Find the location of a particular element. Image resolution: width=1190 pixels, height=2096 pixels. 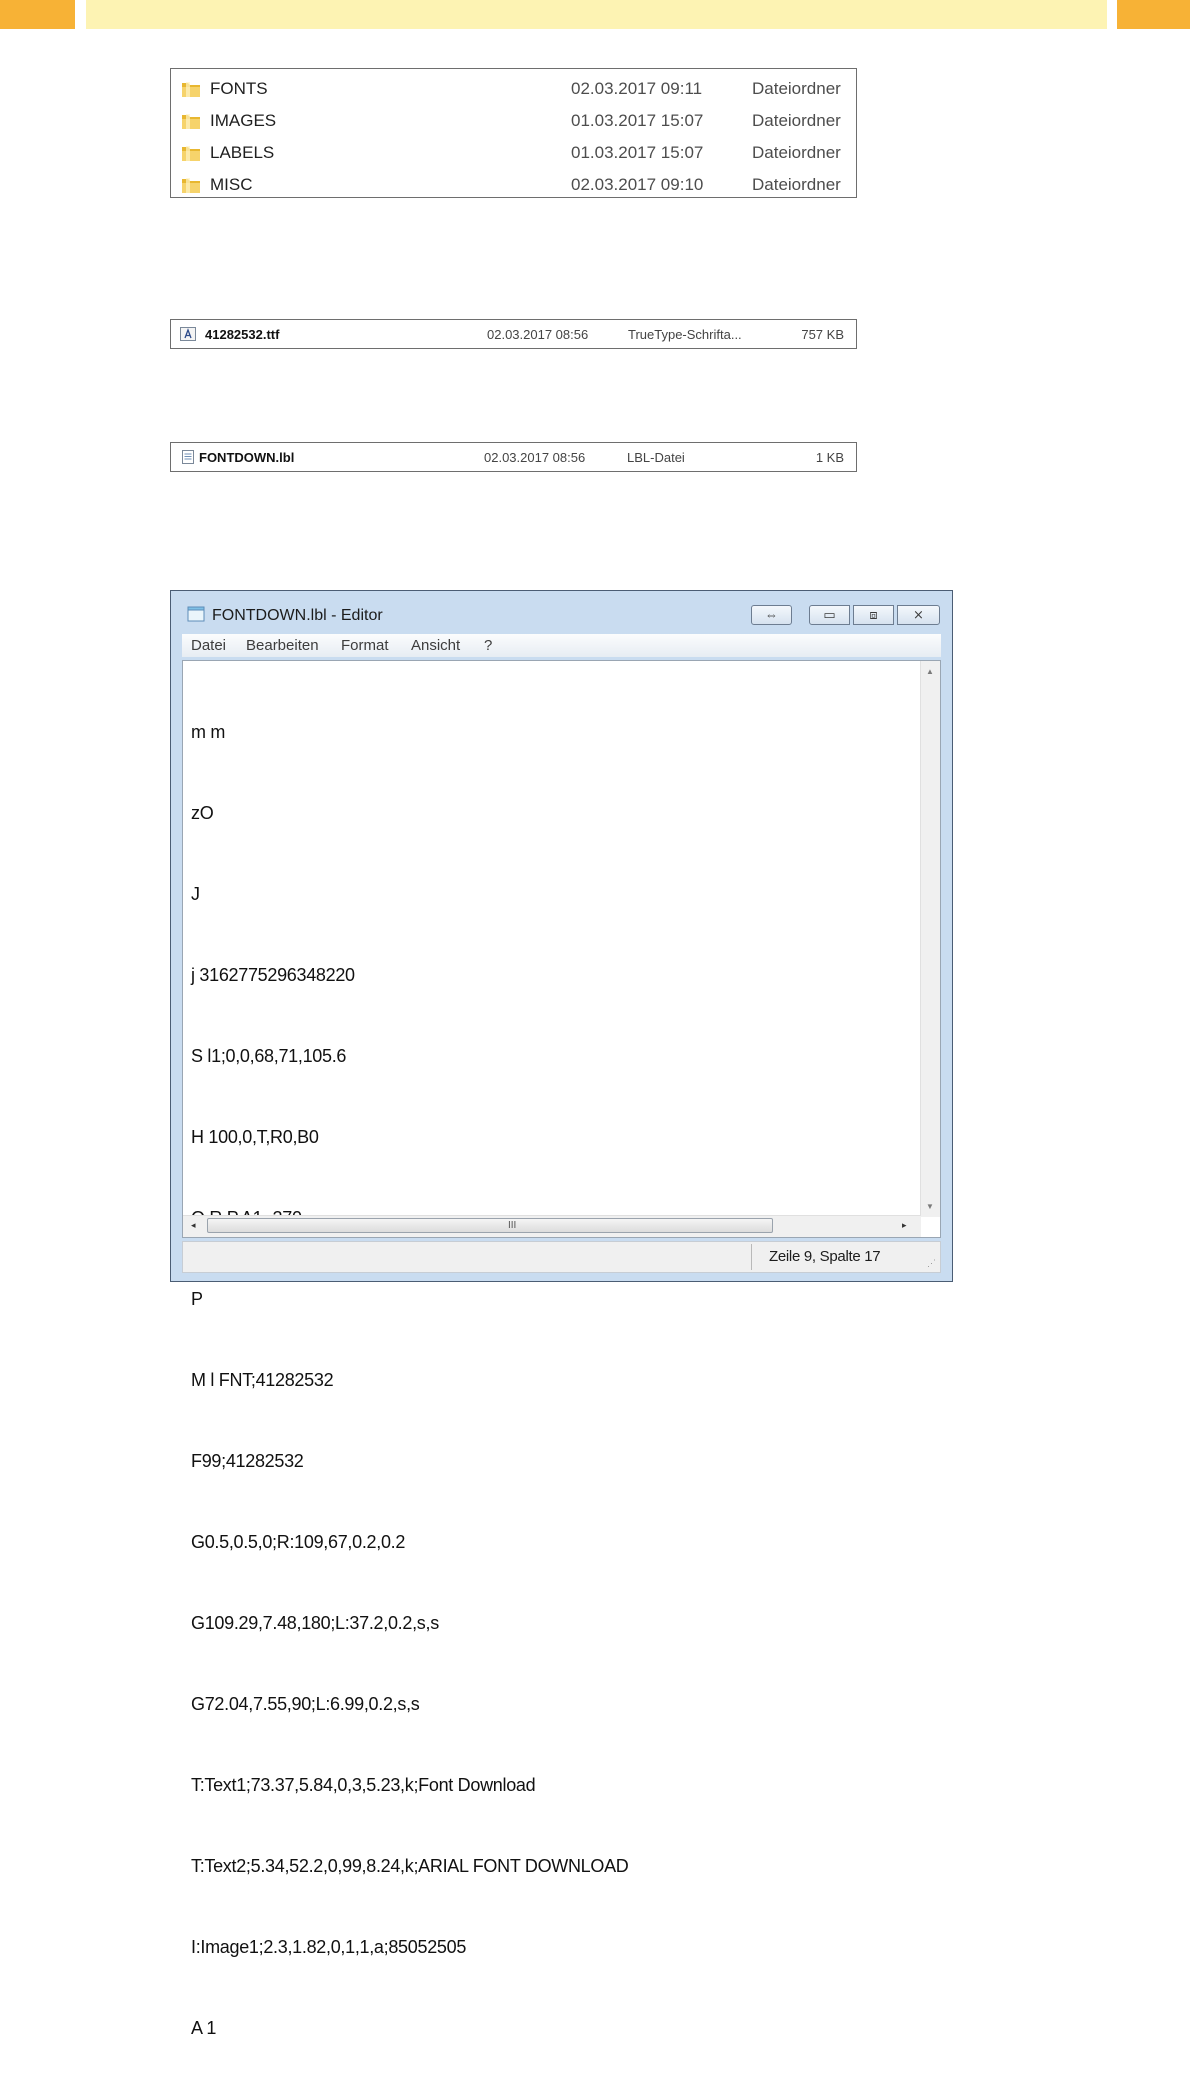

editor-line: M l FNT;41282532 is located at coordinates (262, 1380).